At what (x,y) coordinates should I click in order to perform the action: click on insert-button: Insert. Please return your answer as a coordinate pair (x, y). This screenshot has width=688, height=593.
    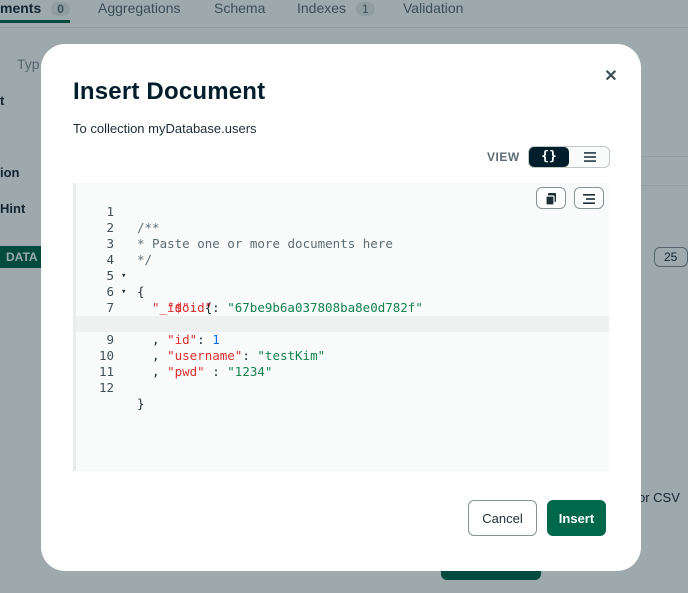
    Looking at the image, I should click on (576, 518).